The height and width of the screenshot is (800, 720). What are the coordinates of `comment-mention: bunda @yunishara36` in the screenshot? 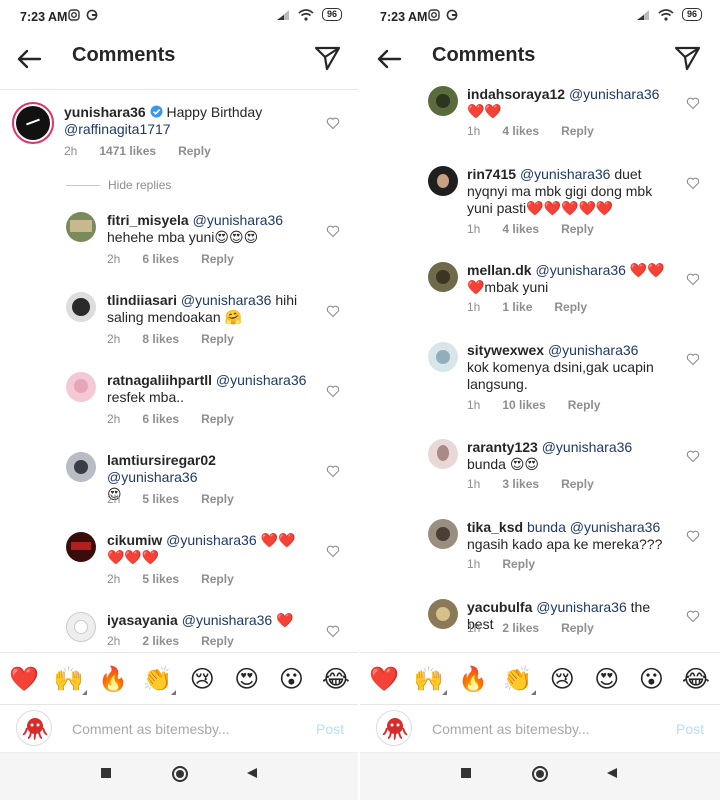 It's located at (593, 527).